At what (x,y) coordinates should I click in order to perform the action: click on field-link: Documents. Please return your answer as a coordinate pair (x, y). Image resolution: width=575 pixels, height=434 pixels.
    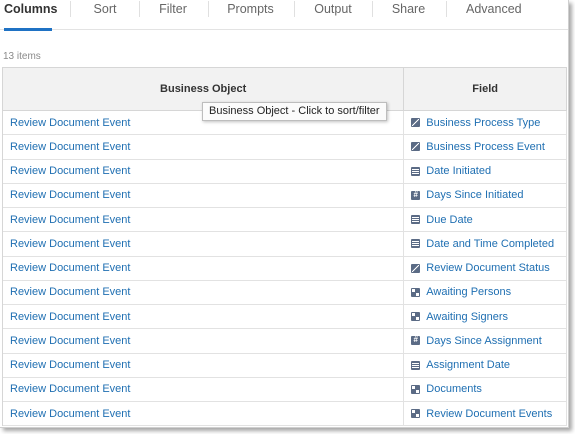
    Looking at the image, I should click on (454, 389).